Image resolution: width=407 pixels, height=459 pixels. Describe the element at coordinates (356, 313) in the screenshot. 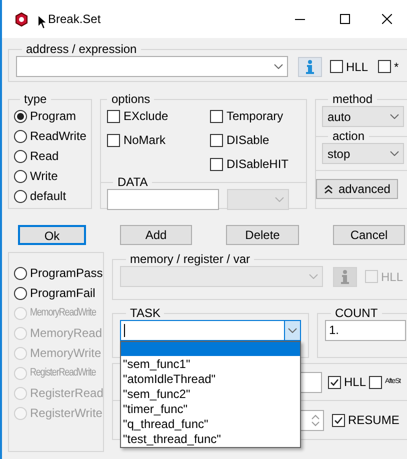

I see `group-label: COUNT` at that location.